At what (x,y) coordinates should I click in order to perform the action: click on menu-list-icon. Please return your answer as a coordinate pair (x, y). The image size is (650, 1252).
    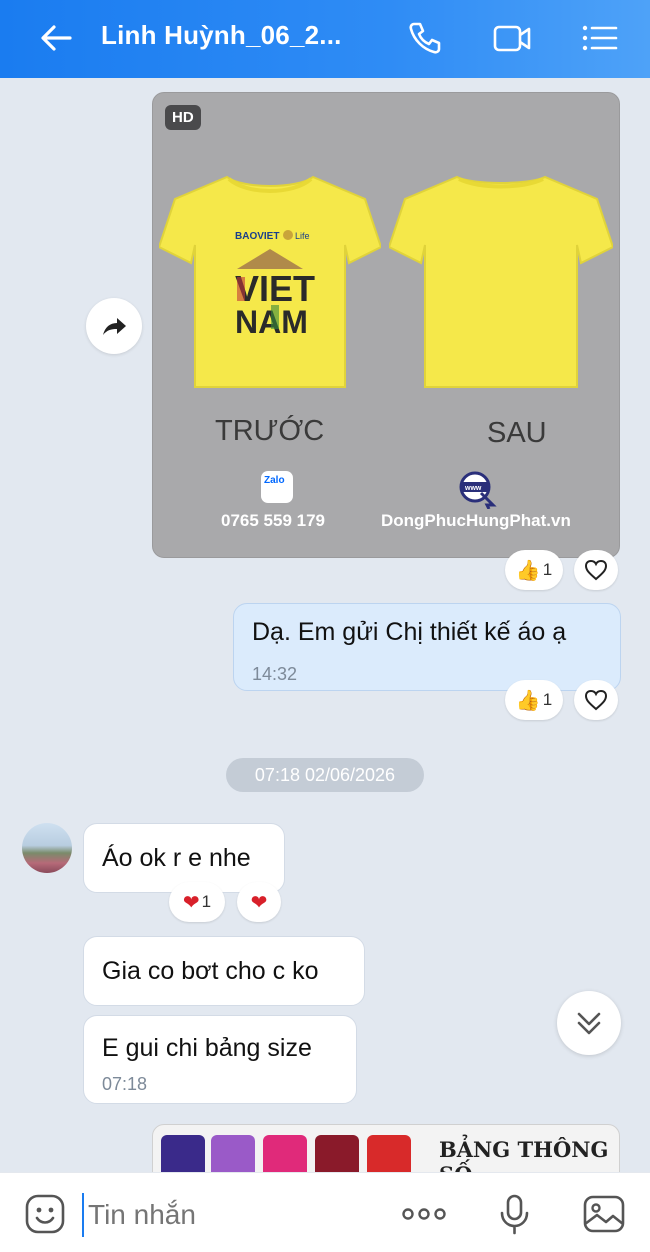
    Looking at the image, I should click on (600, 38).